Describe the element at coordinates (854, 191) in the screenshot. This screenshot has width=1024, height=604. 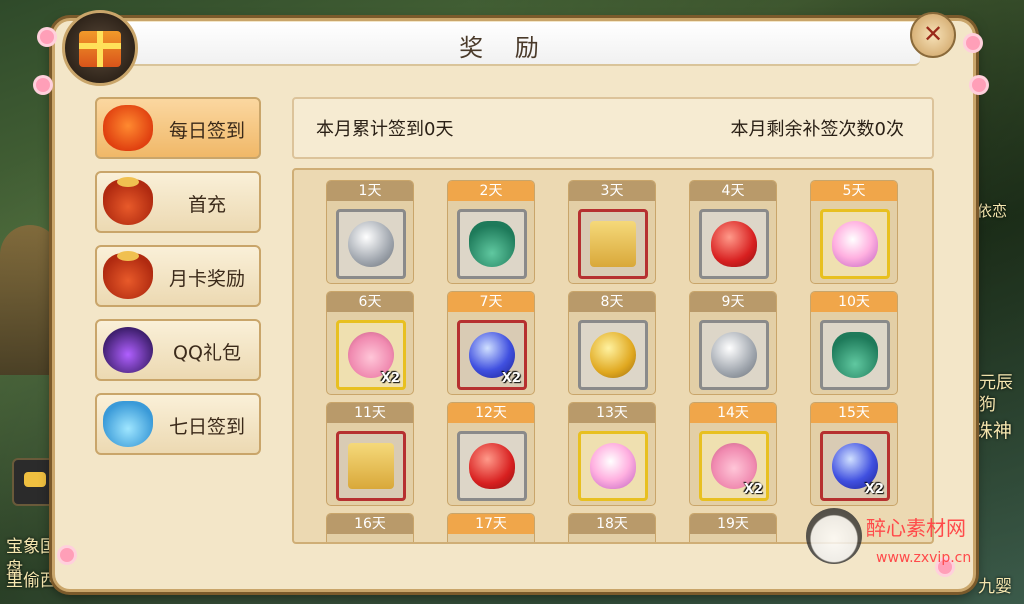
I see `day-label: 5天` at that location.